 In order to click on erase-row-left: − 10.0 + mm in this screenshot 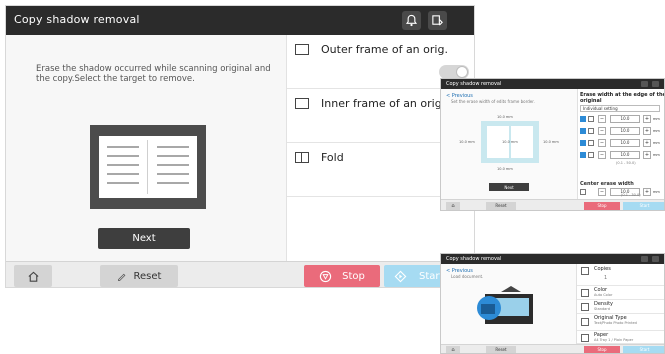, I will do `click(622, 143)`.